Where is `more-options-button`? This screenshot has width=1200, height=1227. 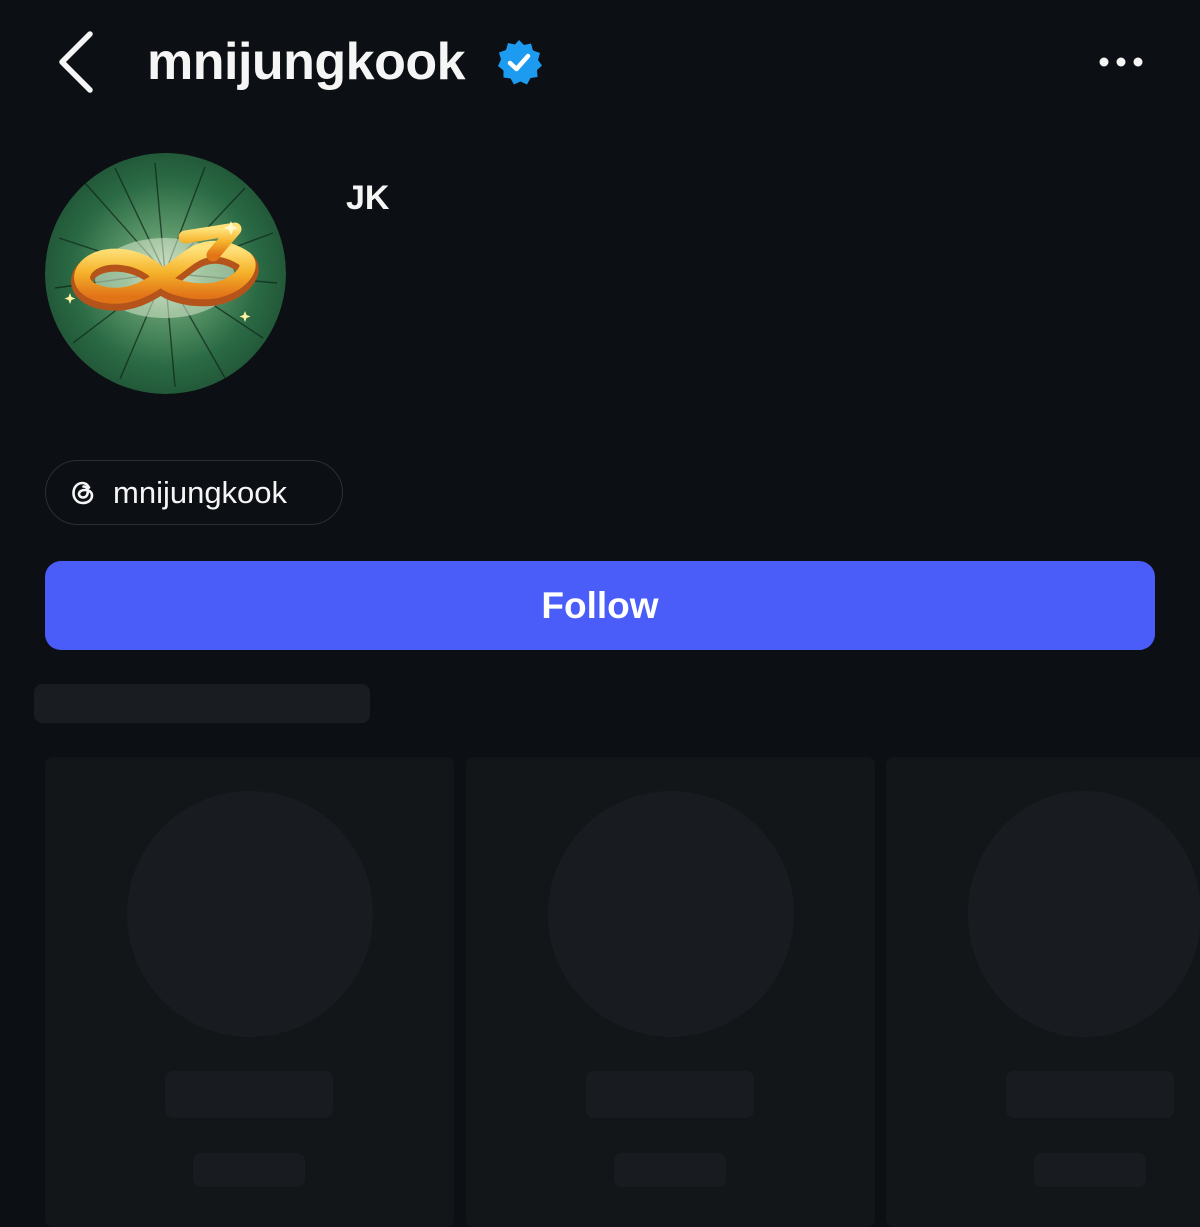
more-options-button is located at coordinates (1122, 62).